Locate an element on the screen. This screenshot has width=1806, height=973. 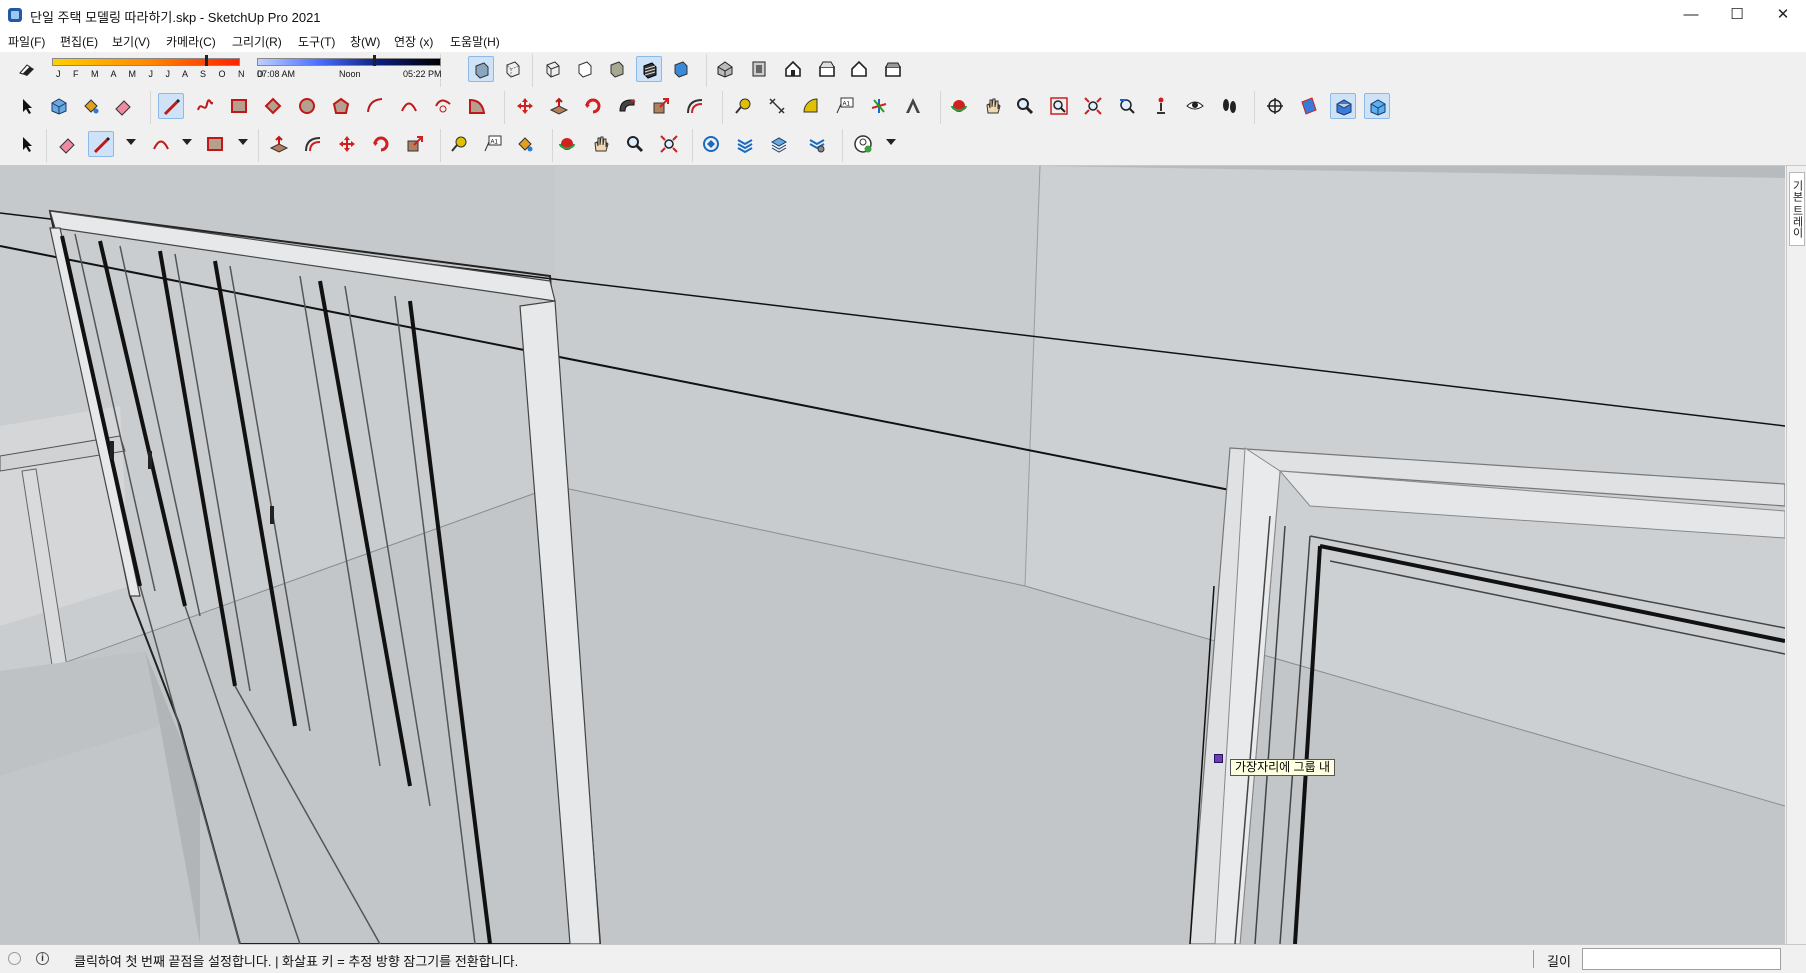
back-edges-icon is located at coordinates (513, 69).